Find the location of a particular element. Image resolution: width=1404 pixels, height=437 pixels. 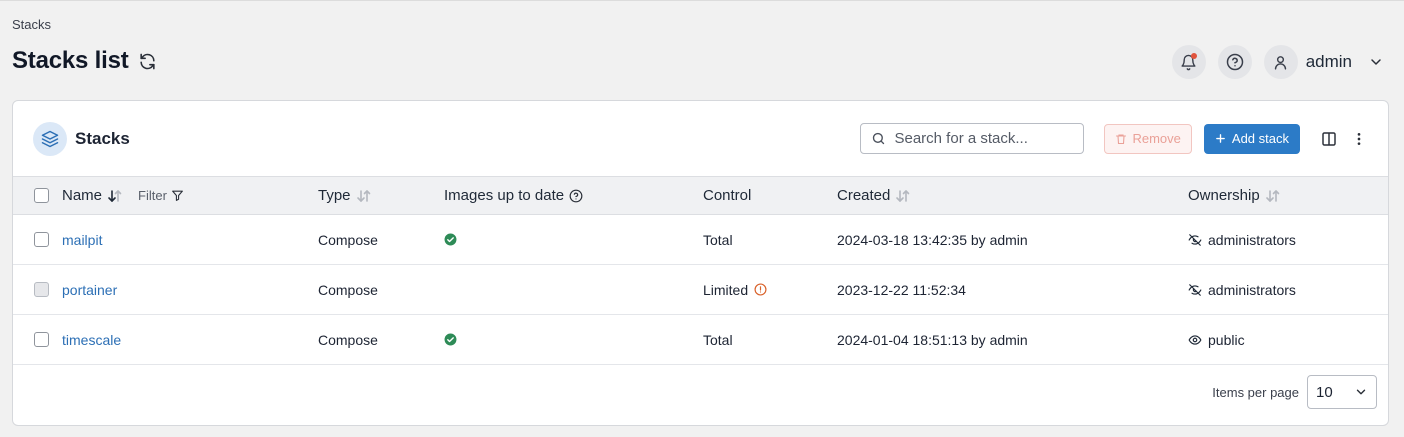

eye-icon is located at coordinates (1195, 340).